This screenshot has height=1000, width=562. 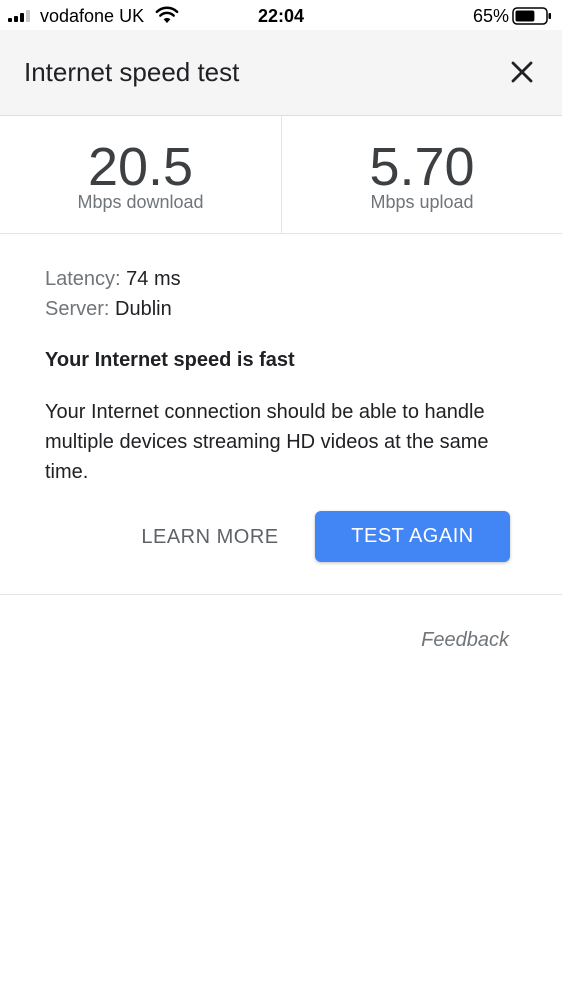 I want to click on download-result: 20.5 Mbps download, so click(x=141, y=174).